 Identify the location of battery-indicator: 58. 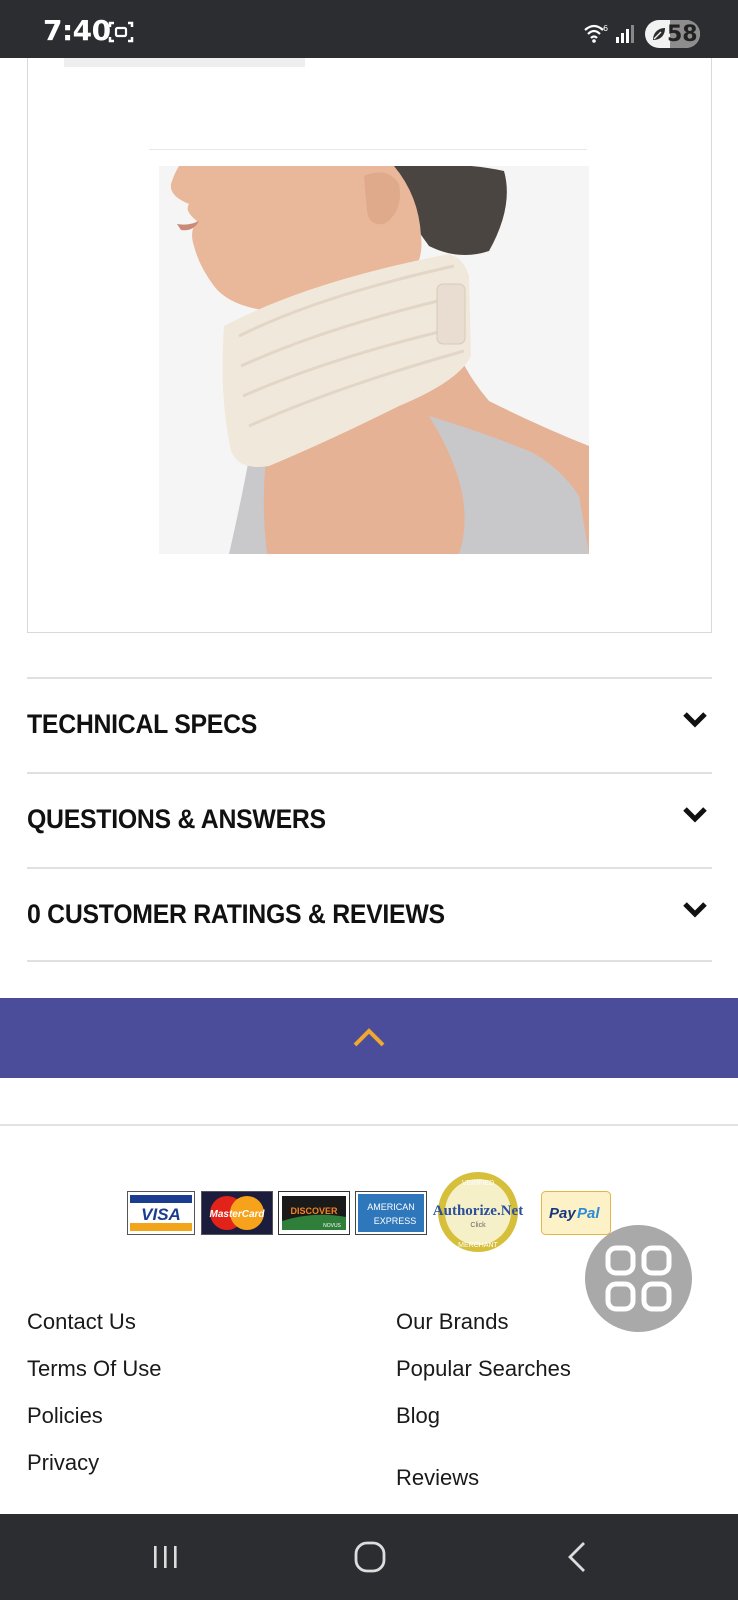
(672, 34).